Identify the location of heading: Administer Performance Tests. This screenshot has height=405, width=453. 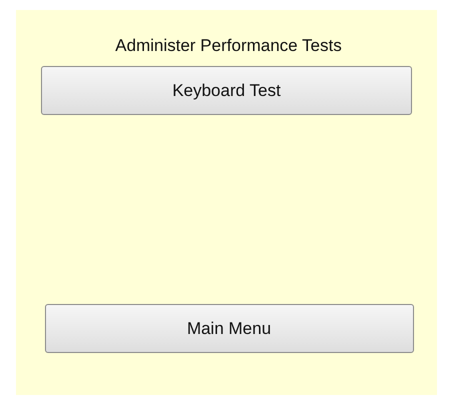
(228, 46).